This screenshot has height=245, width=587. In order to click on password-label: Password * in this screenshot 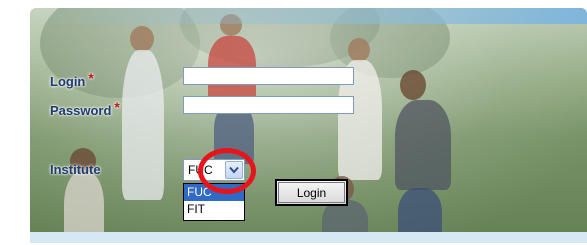, I will do `click(85, 108)`.